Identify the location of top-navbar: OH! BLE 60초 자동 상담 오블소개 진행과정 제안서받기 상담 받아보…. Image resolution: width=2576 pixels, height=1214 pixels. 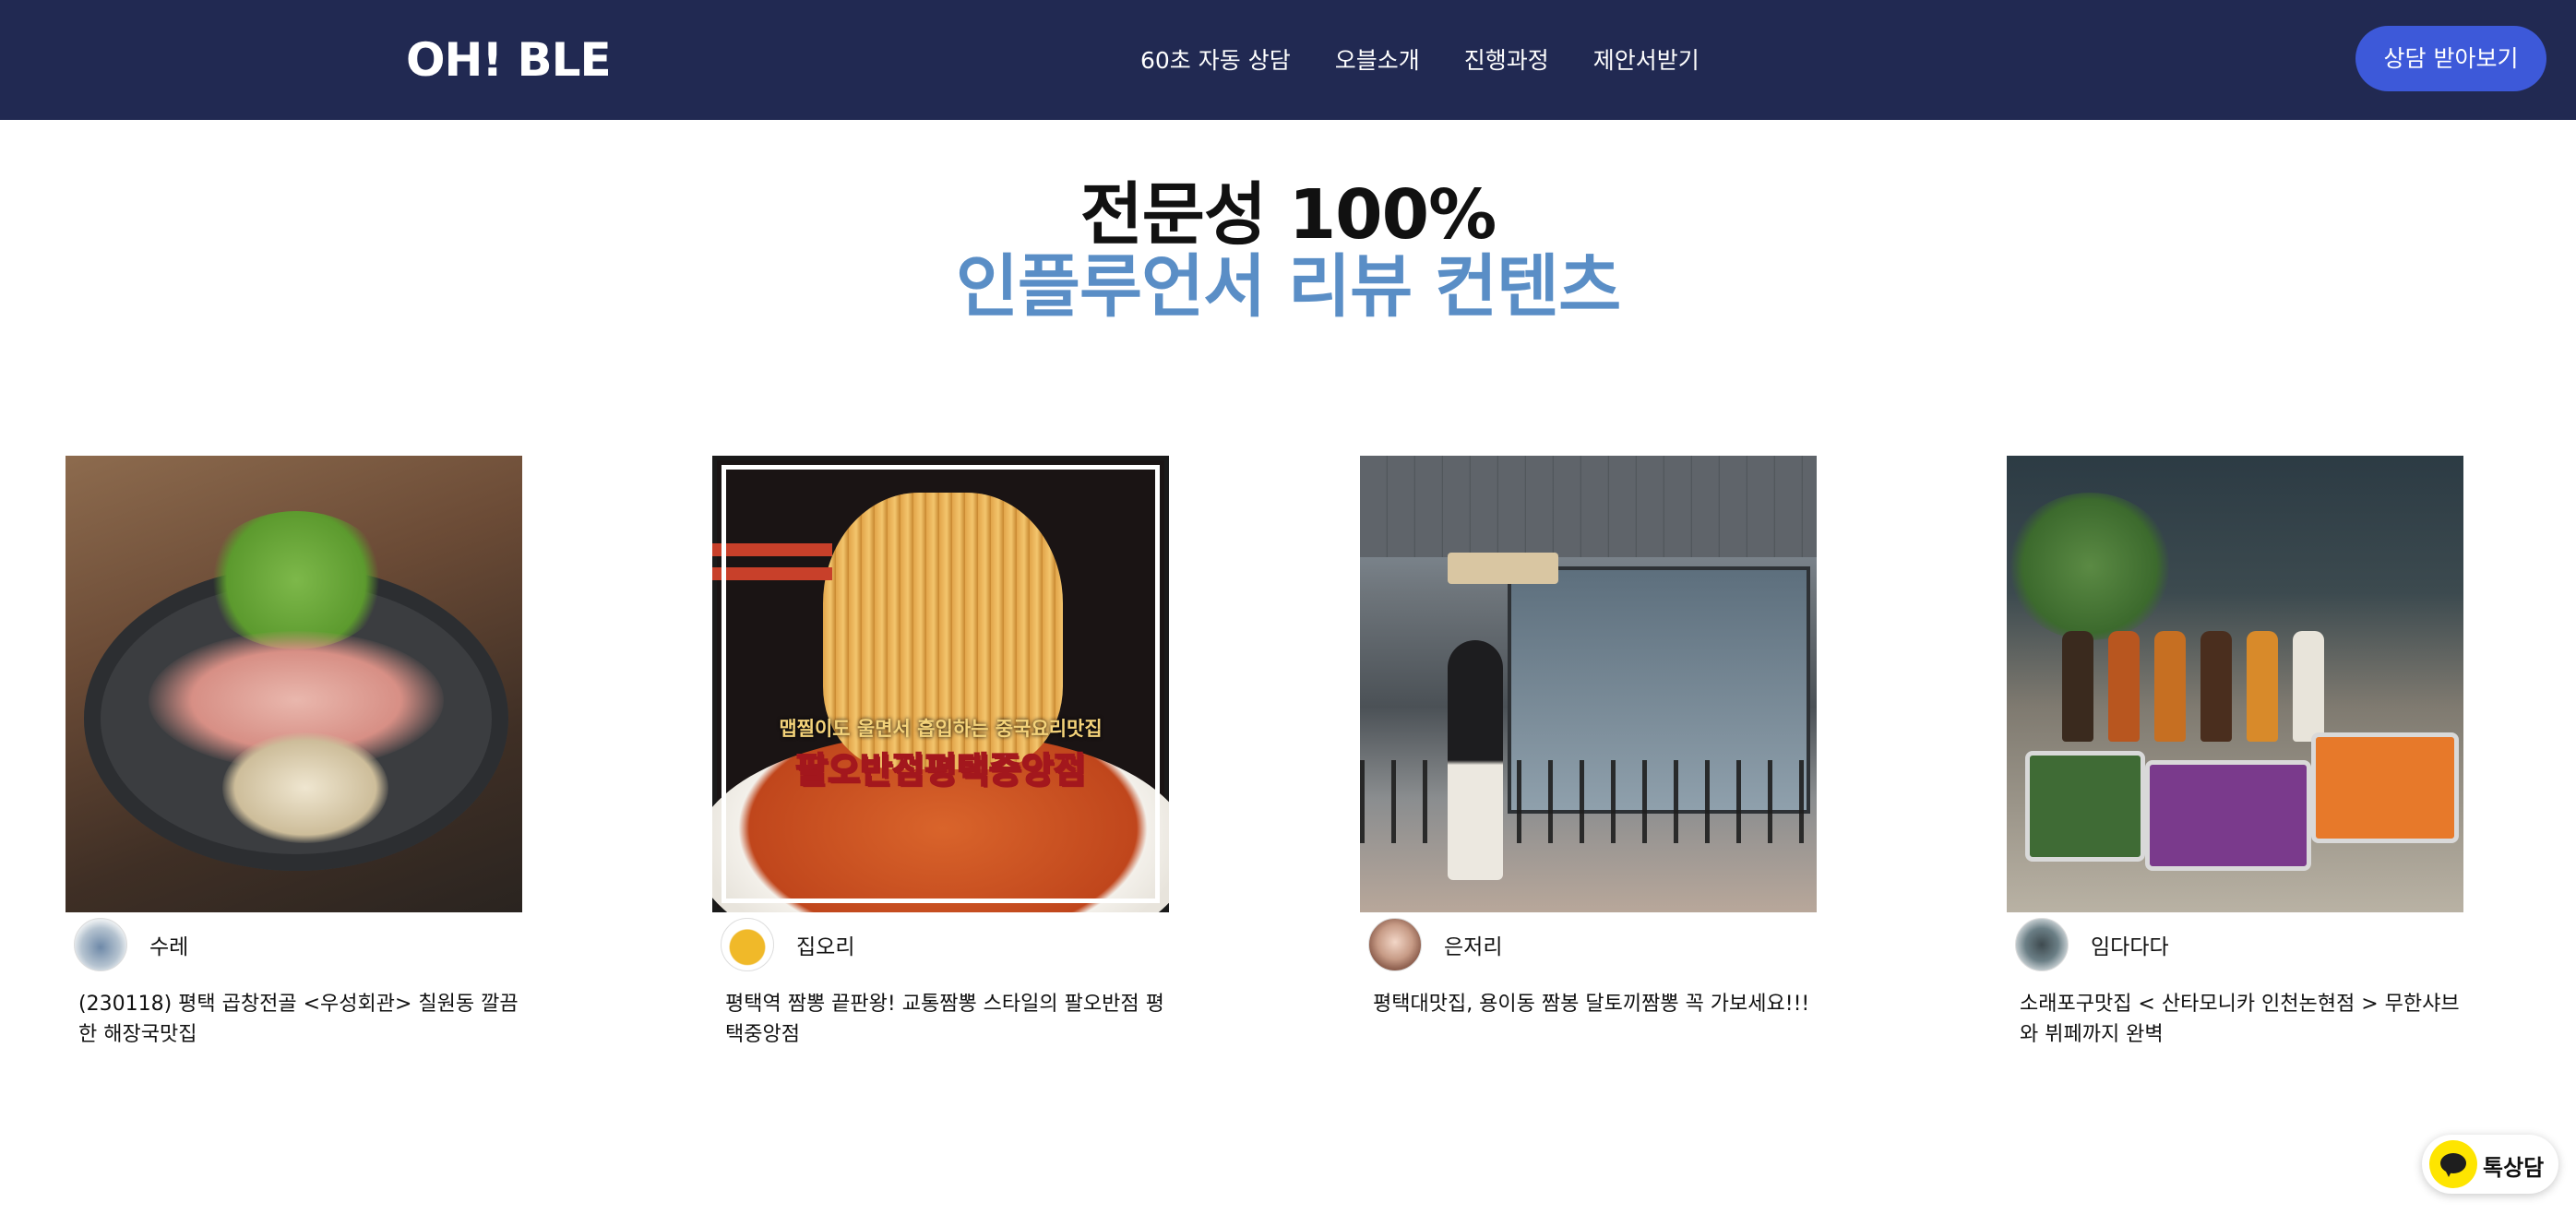
(1288, 60).